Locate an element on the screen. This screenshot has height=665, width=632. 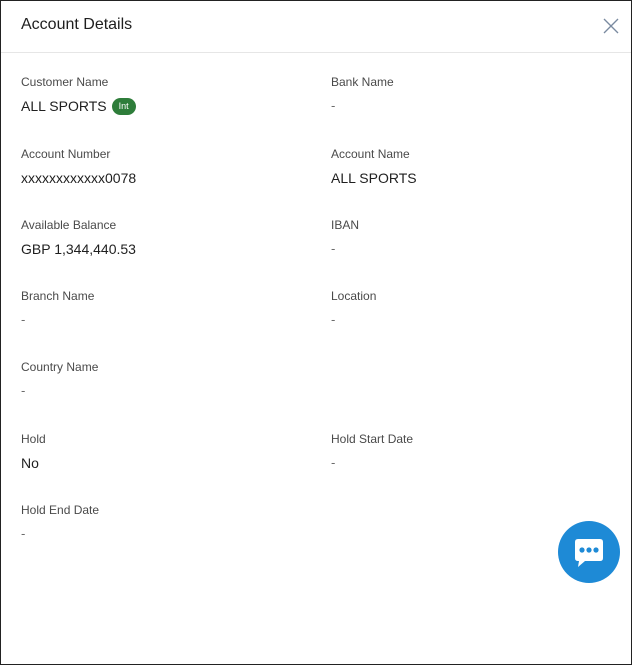
location-value: - is located at coordinates (333, 319).